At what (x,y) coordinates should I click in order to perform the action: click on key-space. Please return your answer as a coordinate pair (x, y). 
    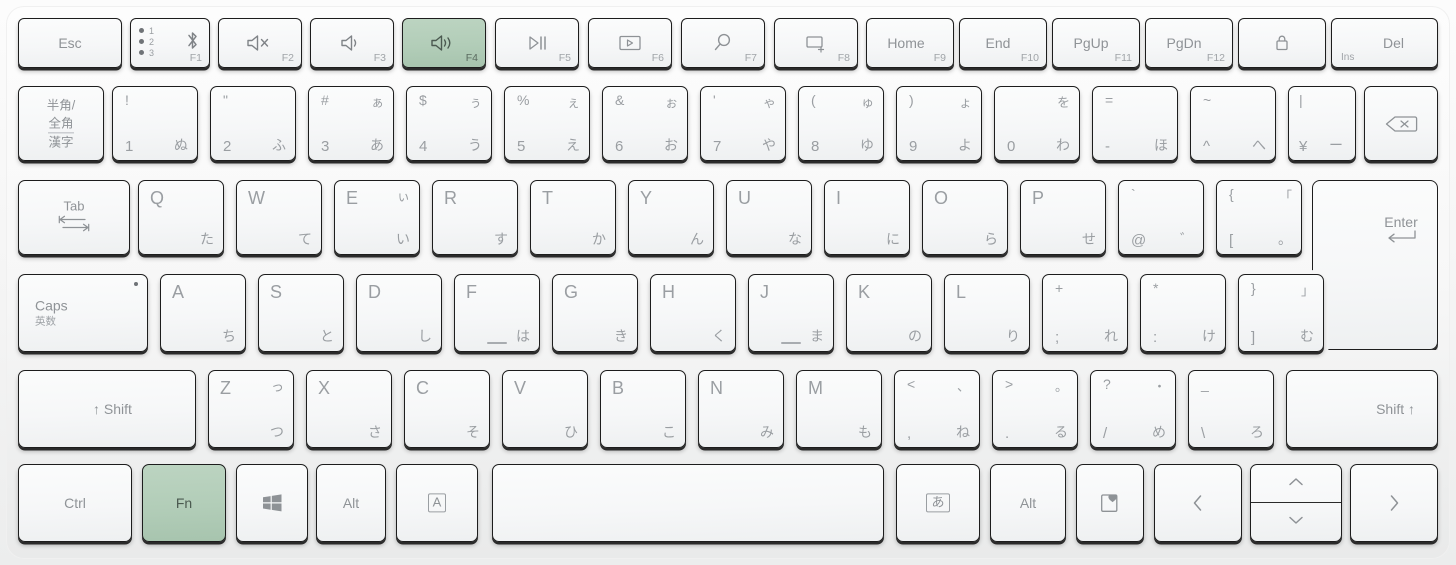
    Looking at the image, I should click on (688, 503).